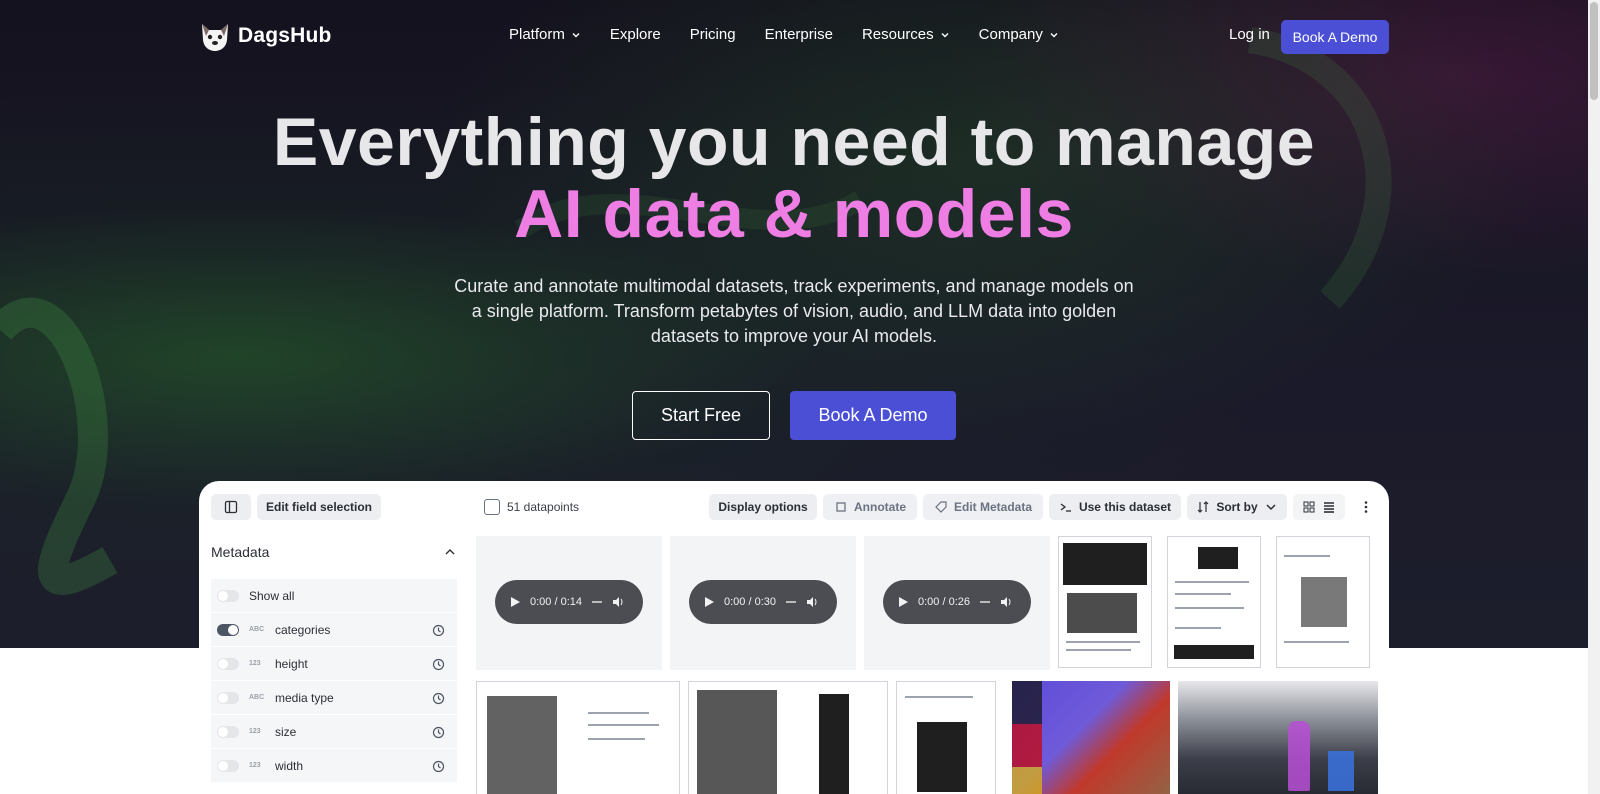 The image size is (1600, 794). What do you see at coordinates (450, 552) in the screenshot?
I see `chevron-up-icon` at bounding box center [450, 552].